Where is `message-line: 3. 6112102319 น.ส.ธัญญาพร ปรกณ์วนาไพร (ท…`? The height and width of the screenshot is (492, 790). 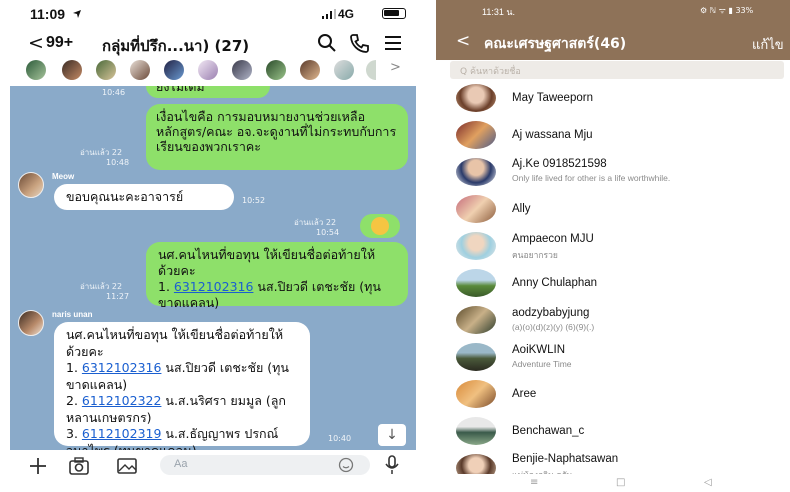
message-line: 3. 6112102319 น.ส.ธัญญาพร ปรกณ์วนาไพร (ท… is located at coordinates (182, 438).